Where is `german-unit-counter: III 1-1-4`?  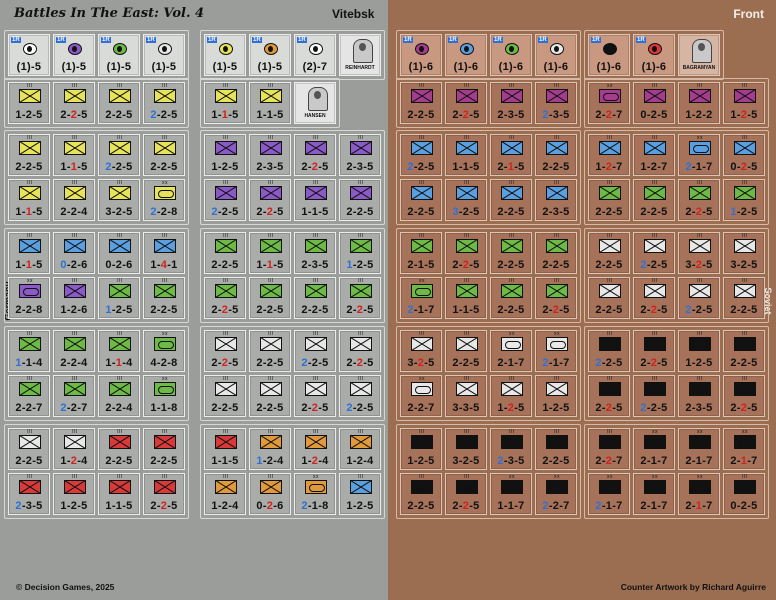
german-unit-counter: III 1-1-4 is located at coordinates (119, 351).